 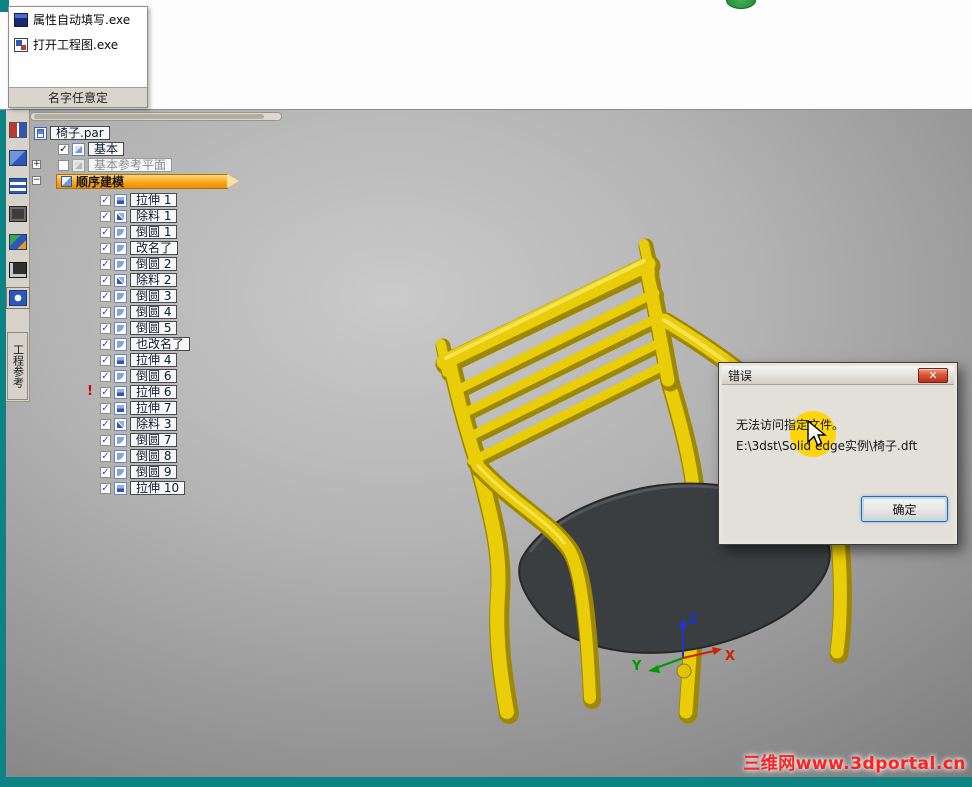 I want to click on scrollbar-thumb, so click(x=149, y=116).